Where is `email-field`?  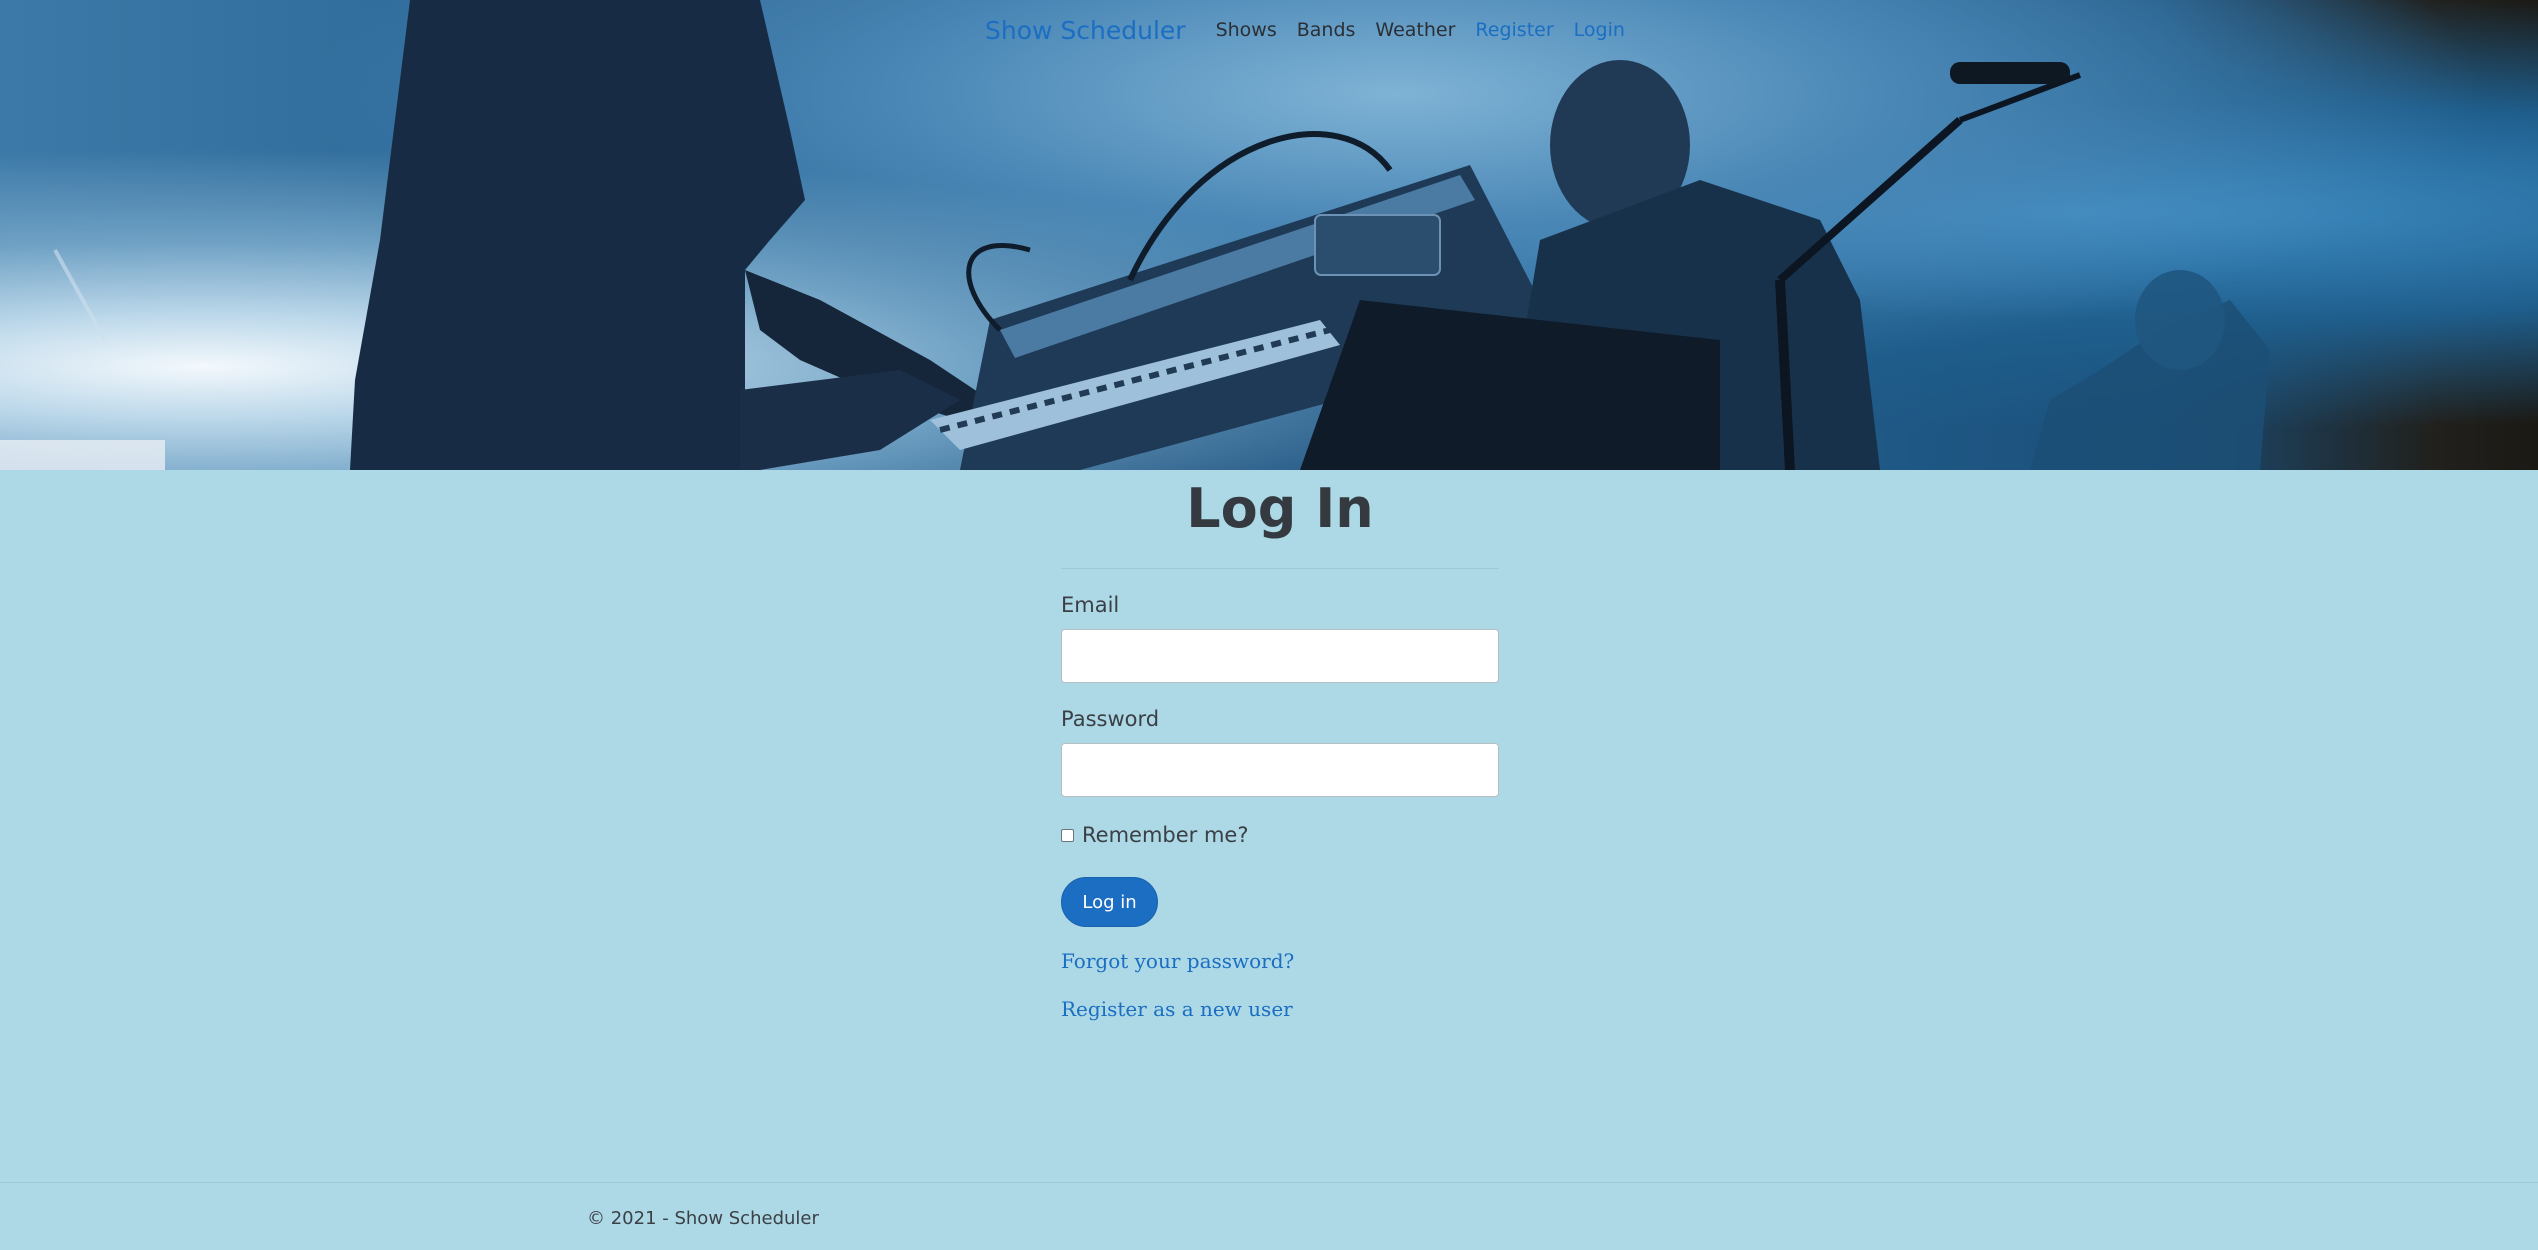 email-field is located at coordinates (1280, 656).